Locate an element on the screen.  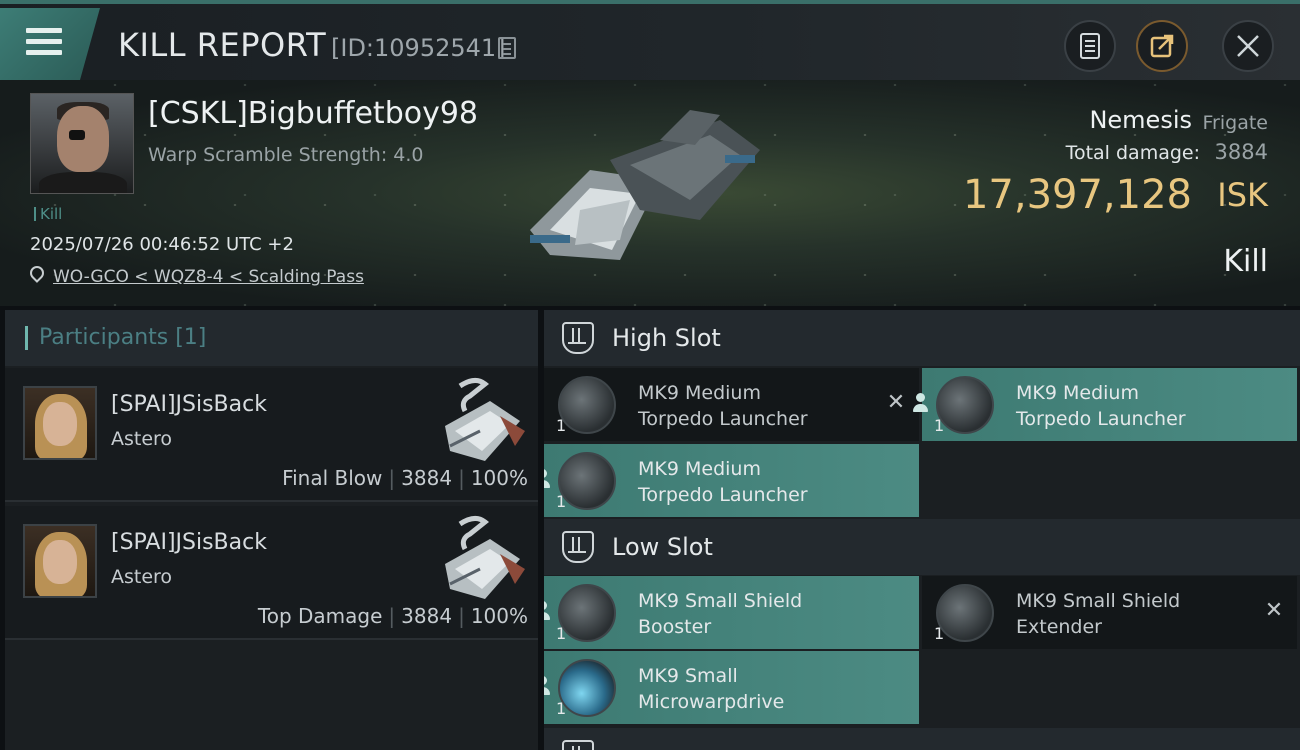
module-item: 1 MK9 Small Shield Extender ✕ is located at coordinates (1109, 612).